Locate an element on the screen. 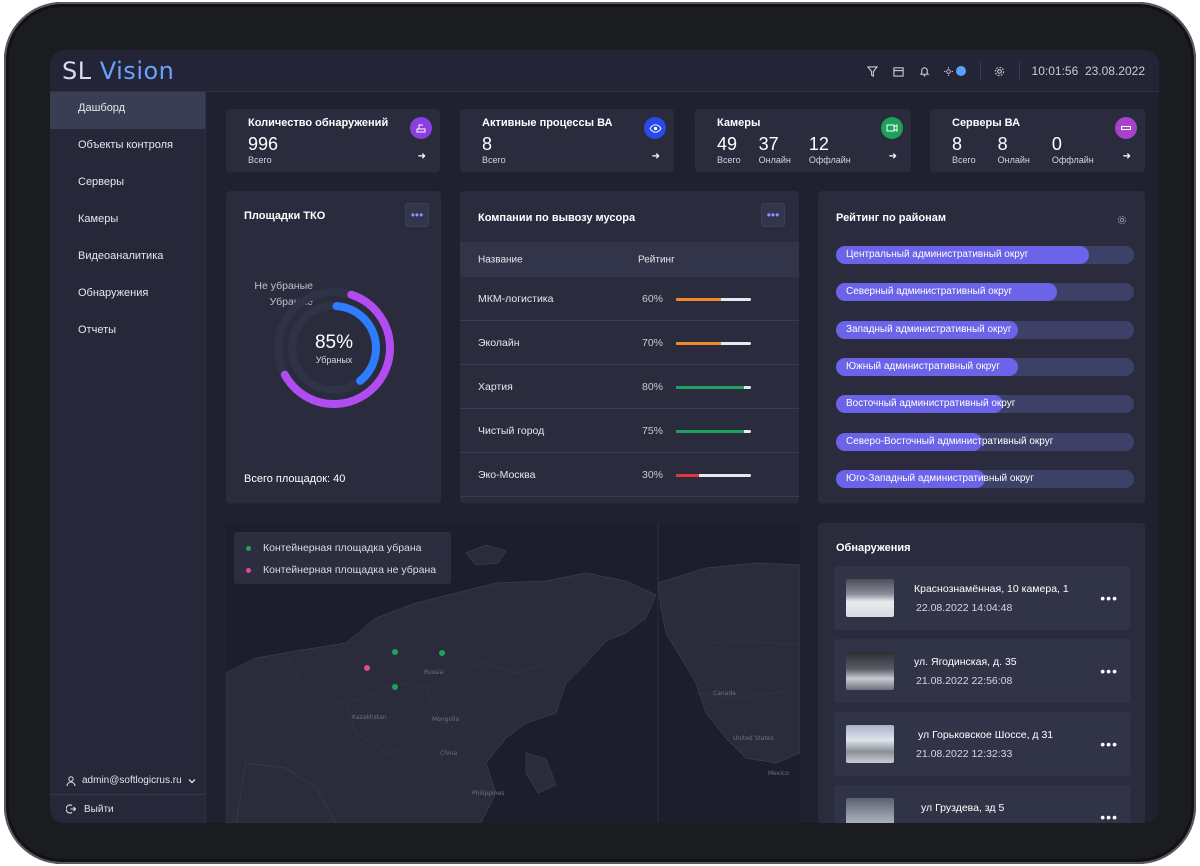  rating-bar is located at coordinates (713, 299).